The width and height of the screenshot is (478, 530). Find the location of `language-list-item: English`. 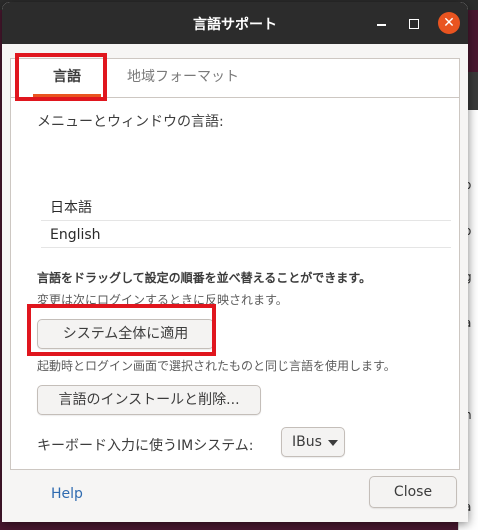

language-list-item: English is located at coordinates (246, 235).